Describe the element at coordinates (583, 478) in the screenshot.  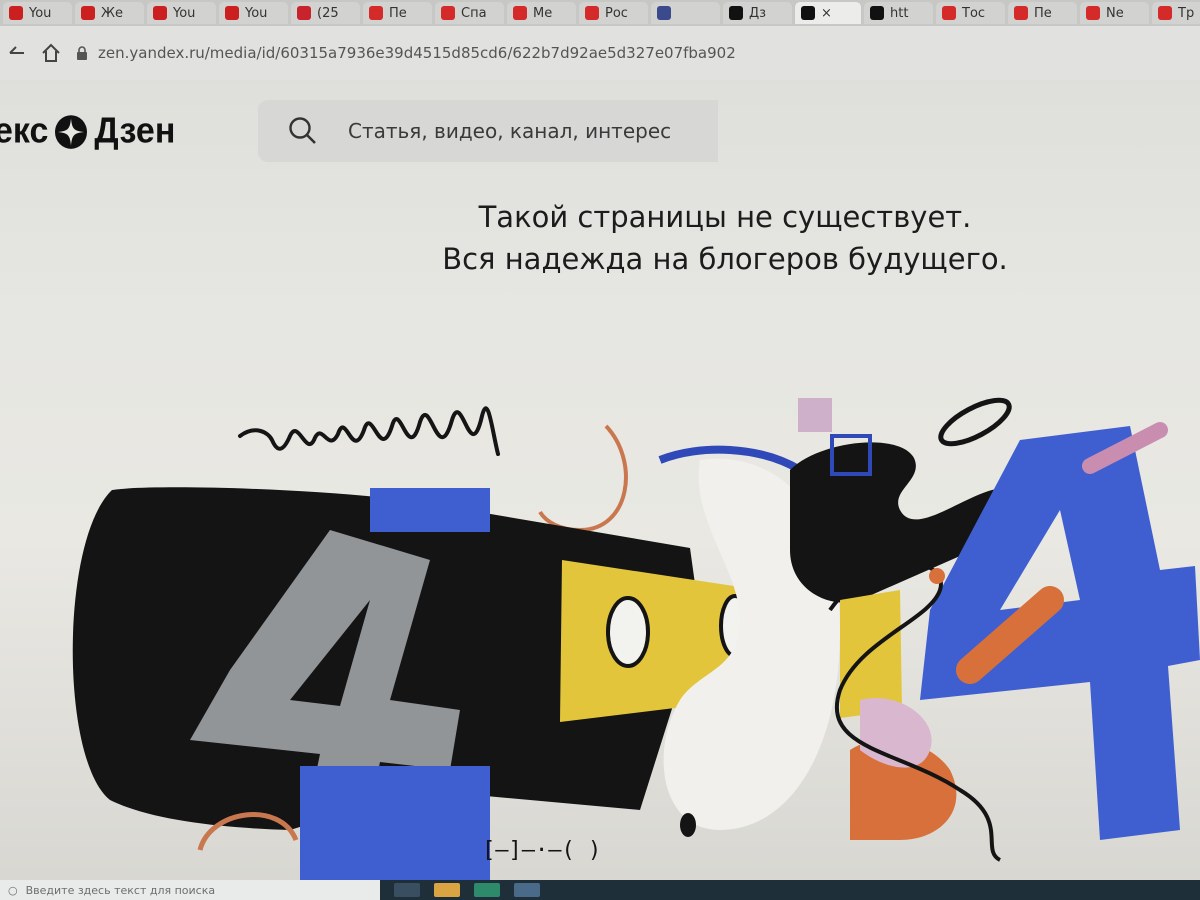
I see `orange-arc` at that location.